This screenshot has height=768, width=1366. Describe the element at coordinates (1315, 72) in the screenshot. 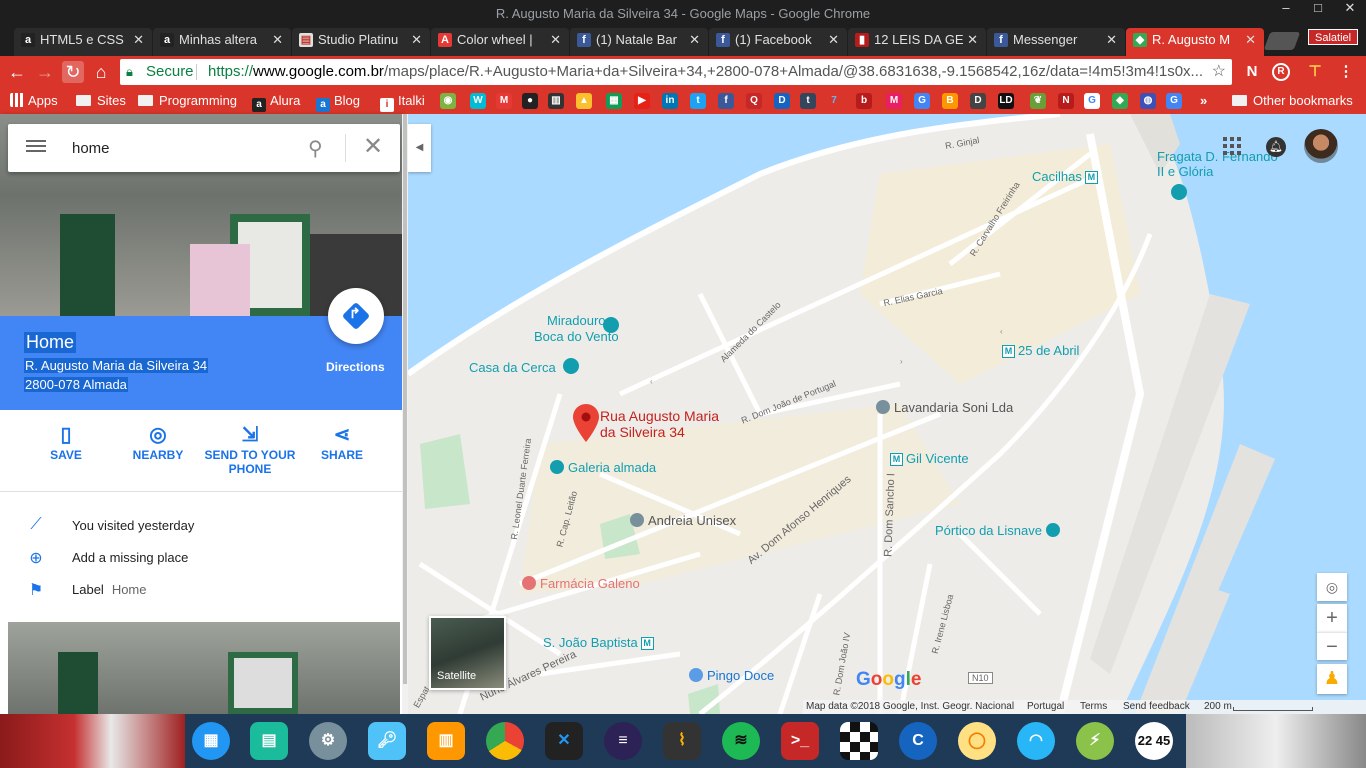

I see `extension-tool-icon: ⊤` at that location.